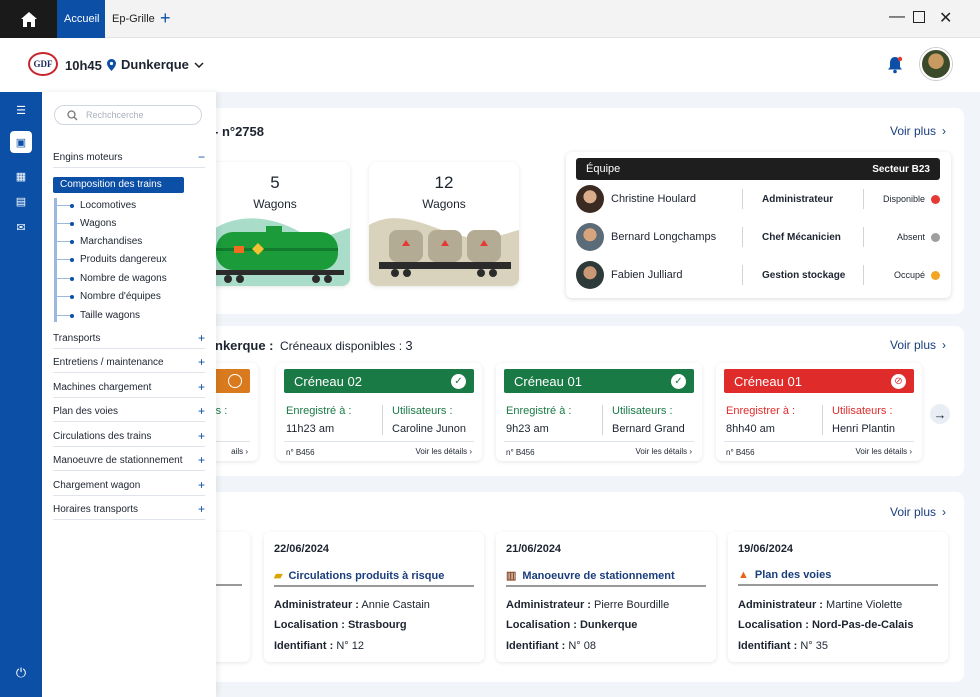 Image resolution: width=980 pixels, height=697 pixels. I want to click on close-button: ✕, so click(945, 18).